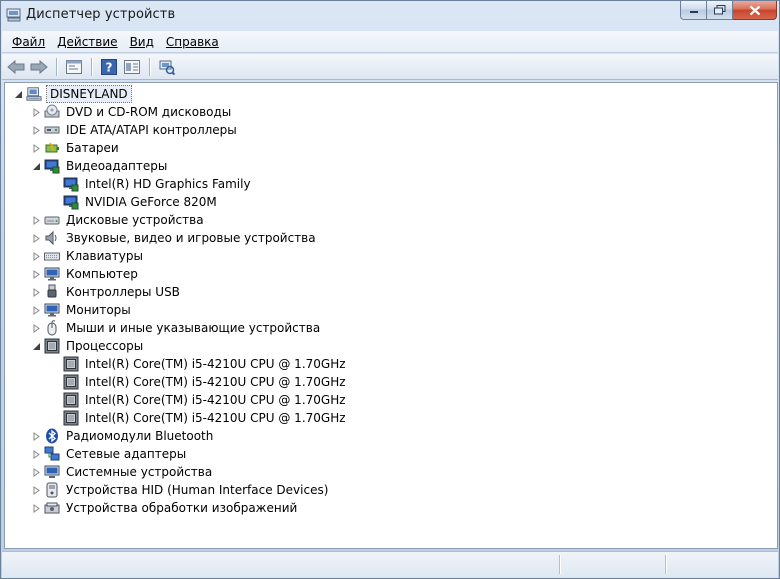 The image size is (780, 579). Describe the element at coordinates (52, 220) in the screenshot. I see `disk-drive-icon` at that location.